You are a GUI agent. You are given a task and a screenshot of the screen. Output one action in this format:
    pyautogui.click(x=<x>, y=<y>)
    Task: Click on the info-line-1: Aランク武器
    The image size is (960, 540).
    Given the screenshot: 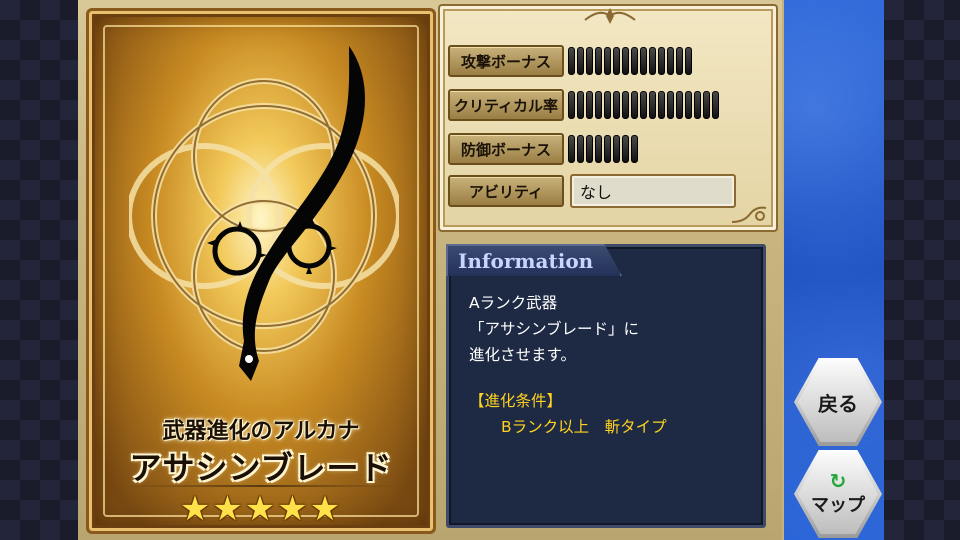 What is the action you would take?
    pyautogui.click(x=513, y=303)
    